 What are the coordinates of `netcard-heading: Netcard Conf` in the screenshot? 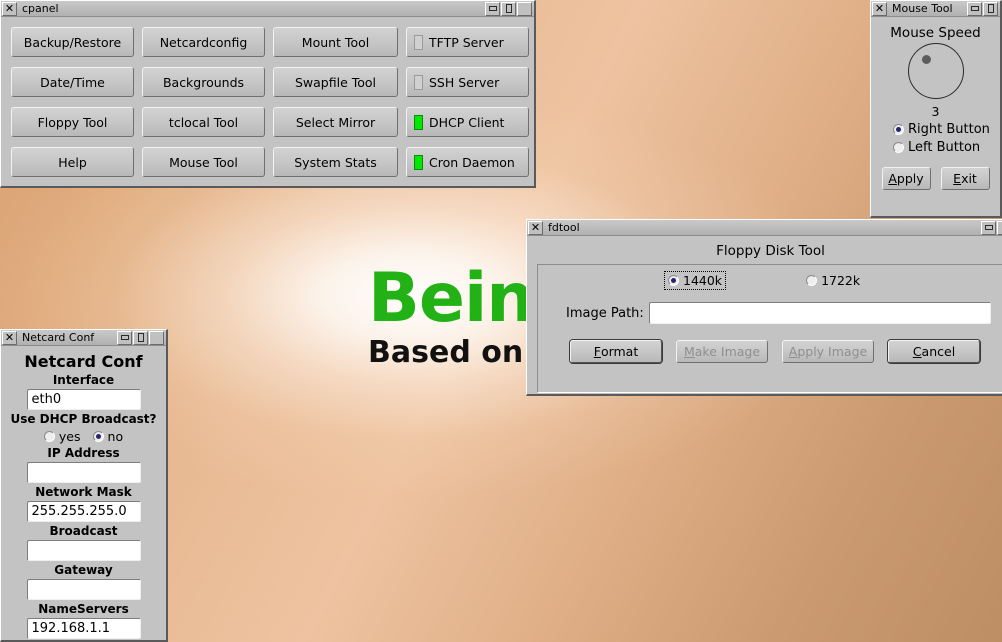 It's located at (83, 361).